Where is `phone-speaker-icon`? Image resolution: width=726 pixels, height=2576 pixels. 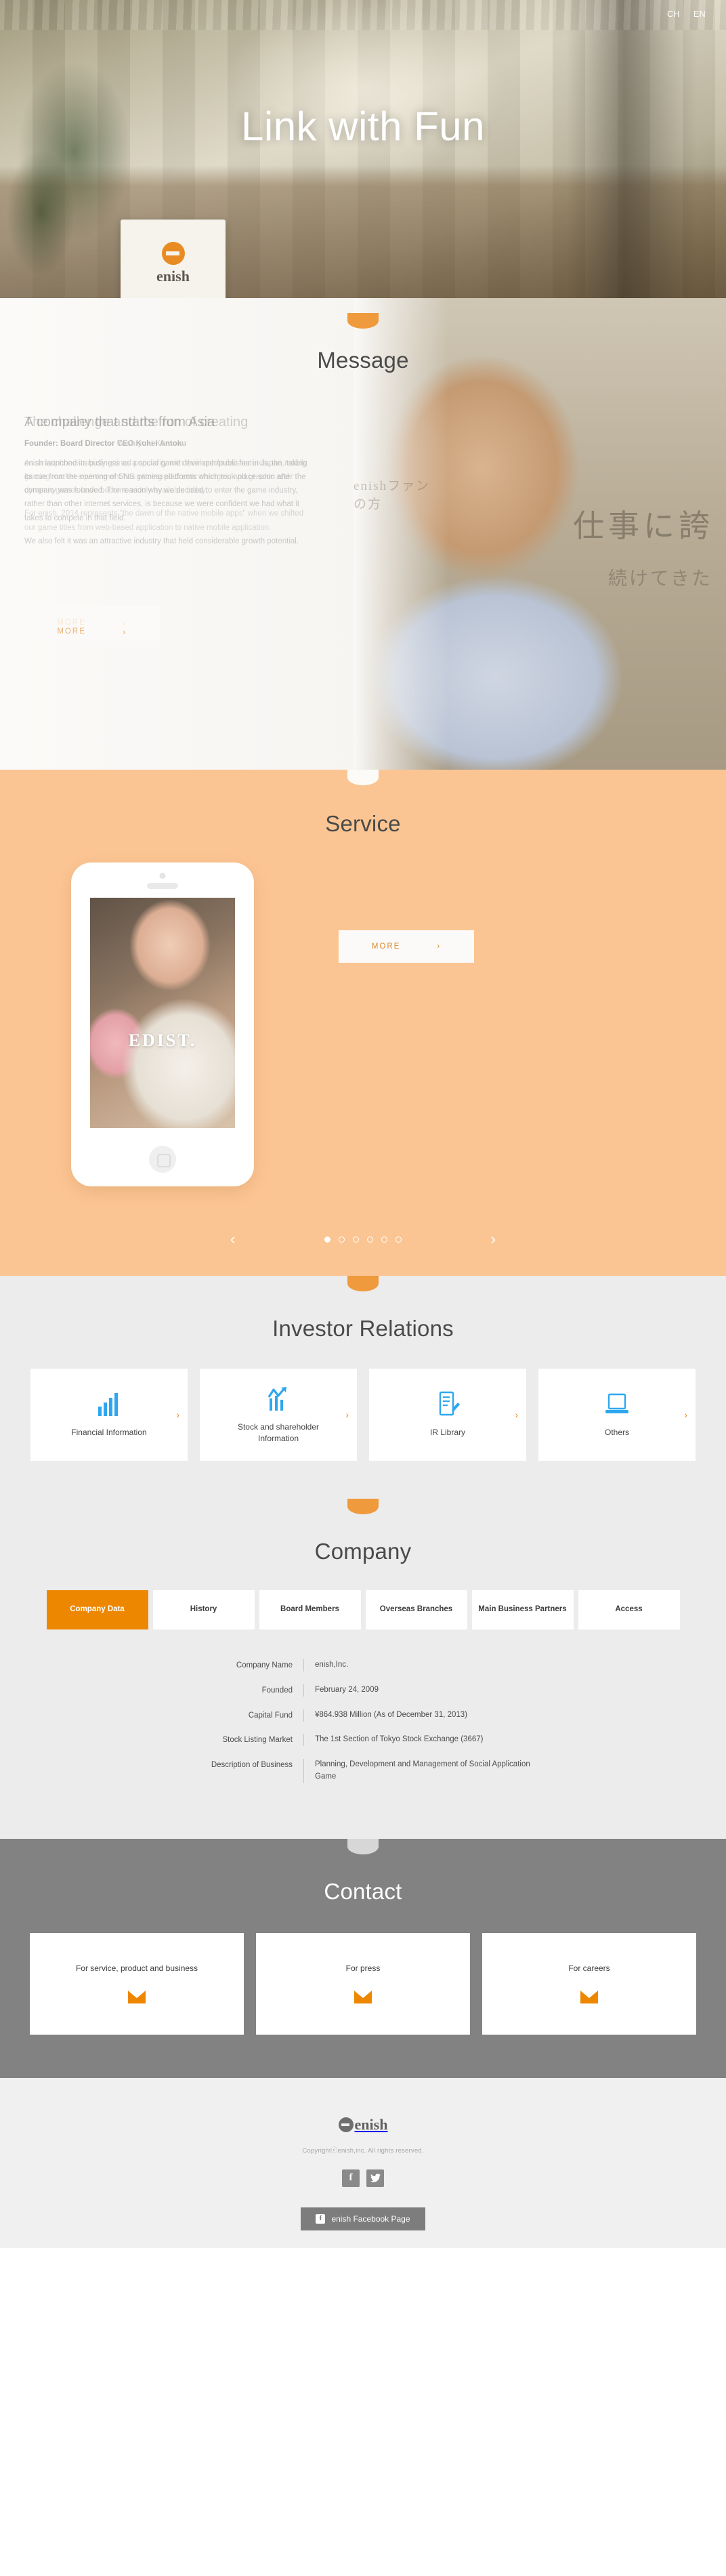 phone-speaker-icon is located at coordinates (163, 886).